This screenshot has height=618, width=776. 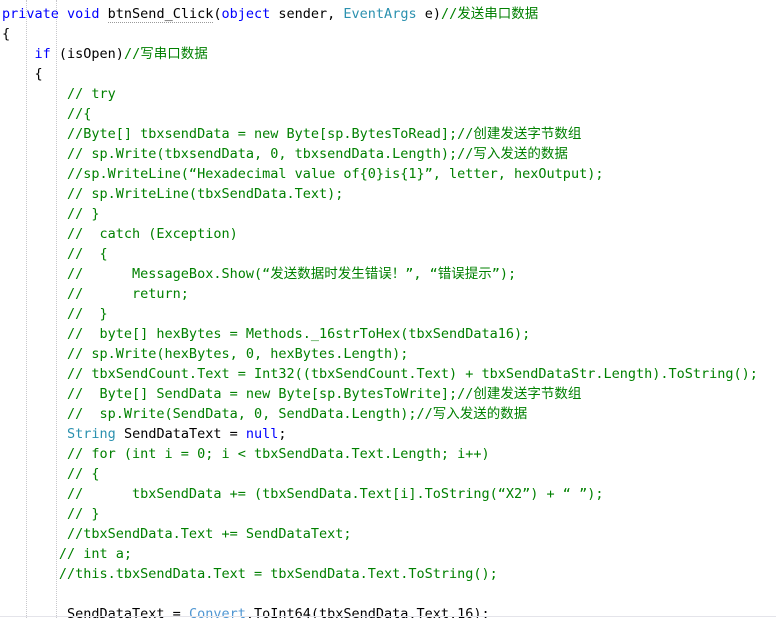 What do you see at coordinates (91, 434) in the screenshot?
I see `type-token: String` at bounding box center [91, 434].